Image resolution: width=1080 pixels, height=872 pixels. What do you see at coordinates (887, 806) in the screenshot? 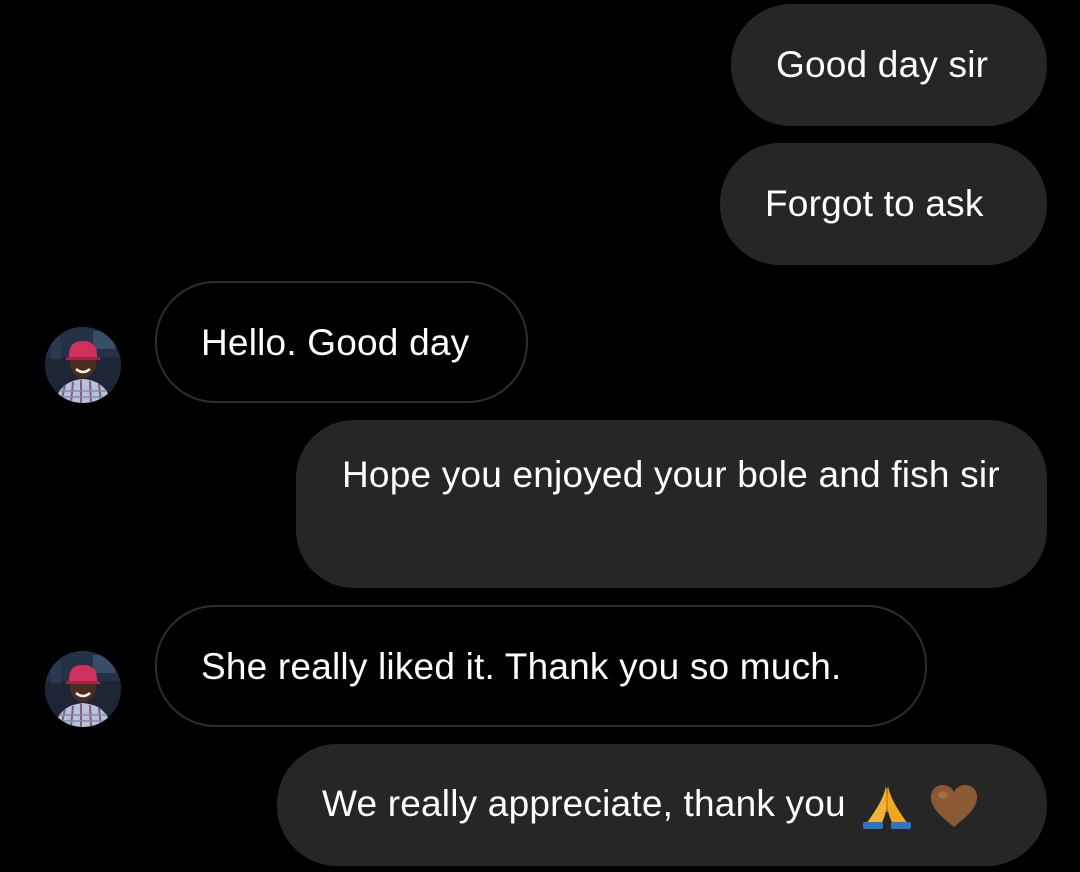
I see `folded-hands-icon` at bounding box center [887, 806].